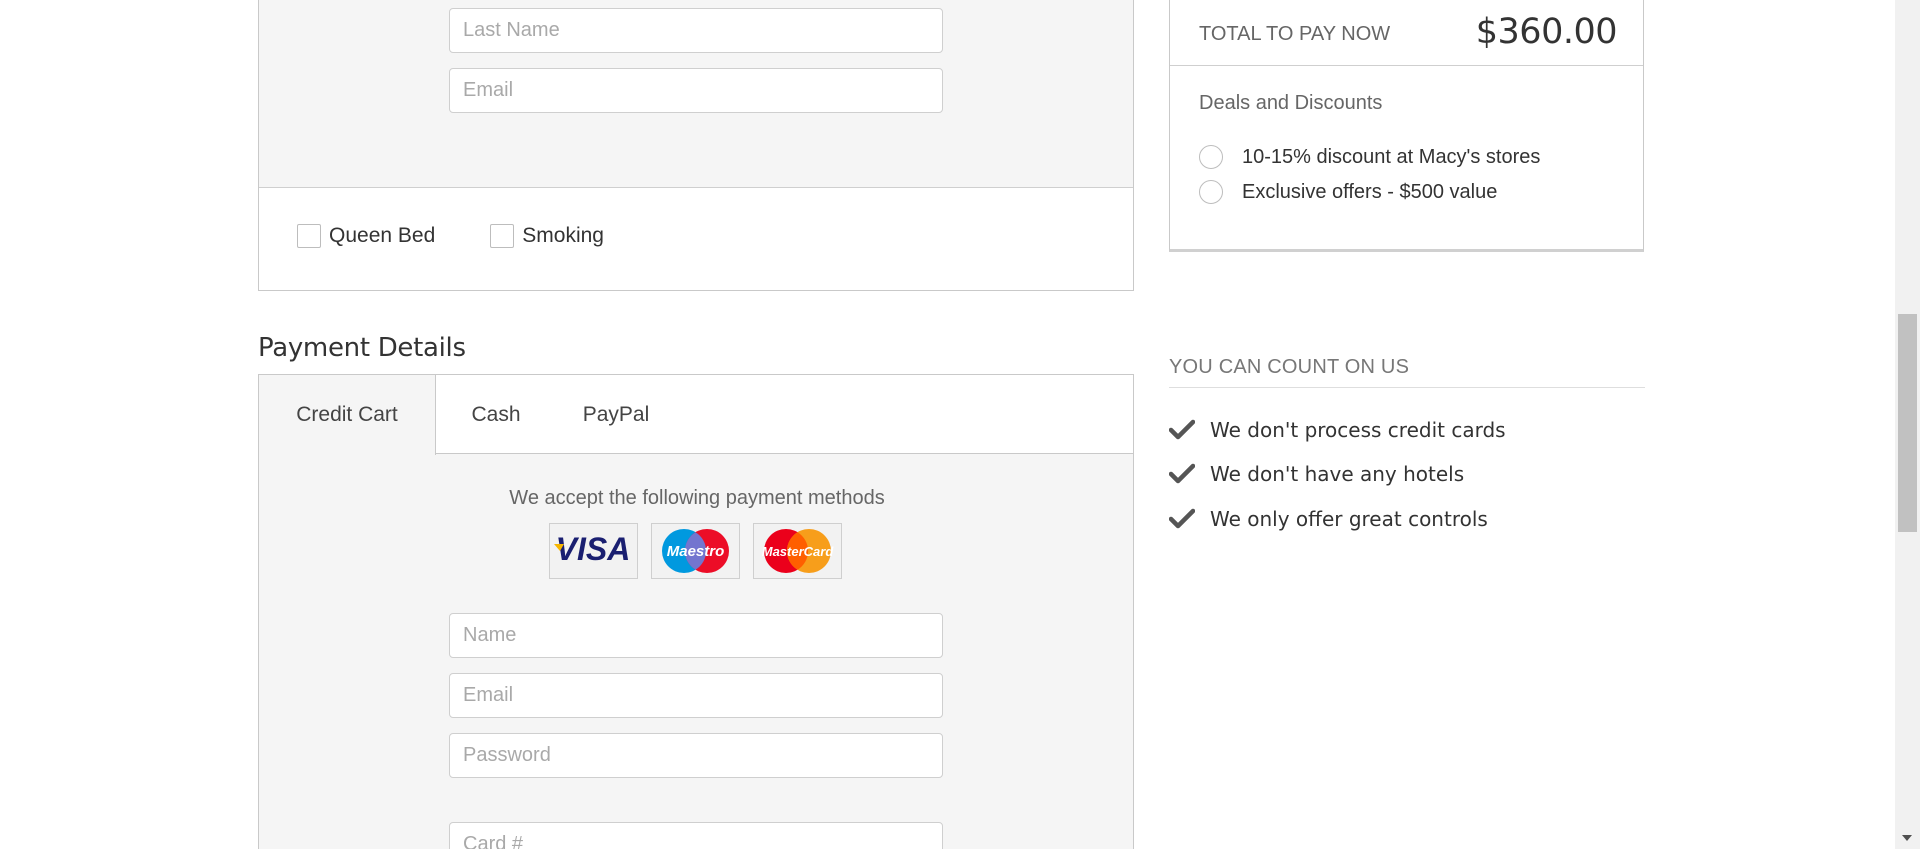 This screenshot has height=849, width=1920. Describe the element at coordinates (1358, 430) in the screenshot. I see `assurance-text: We don't process credit cards` at that location.